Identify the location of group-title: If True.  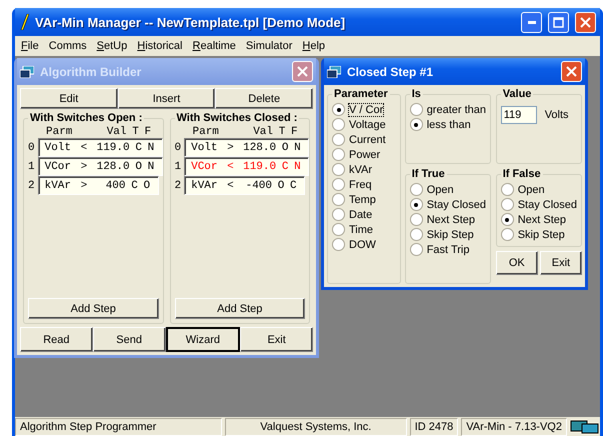
(428, 174).